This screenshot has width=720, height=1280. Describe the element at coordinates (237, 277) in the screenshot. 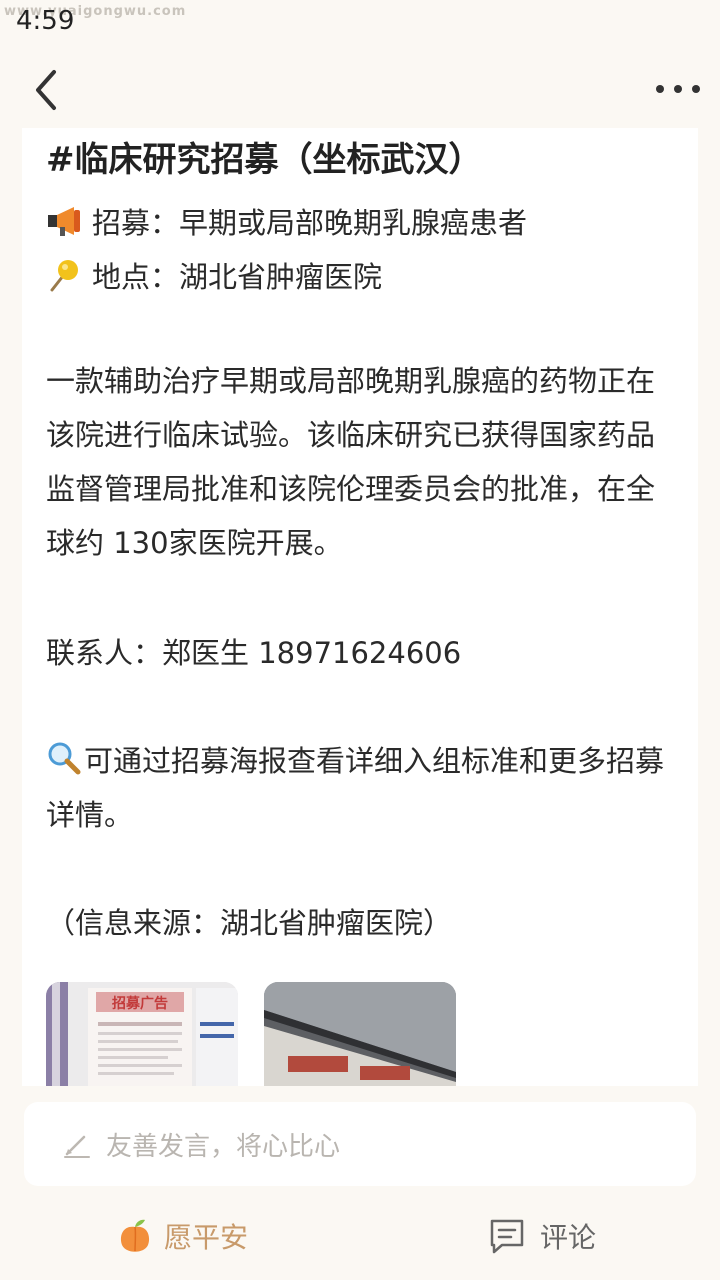

I see `location-text: 地点：湖北省肿瘤医院` at that location.